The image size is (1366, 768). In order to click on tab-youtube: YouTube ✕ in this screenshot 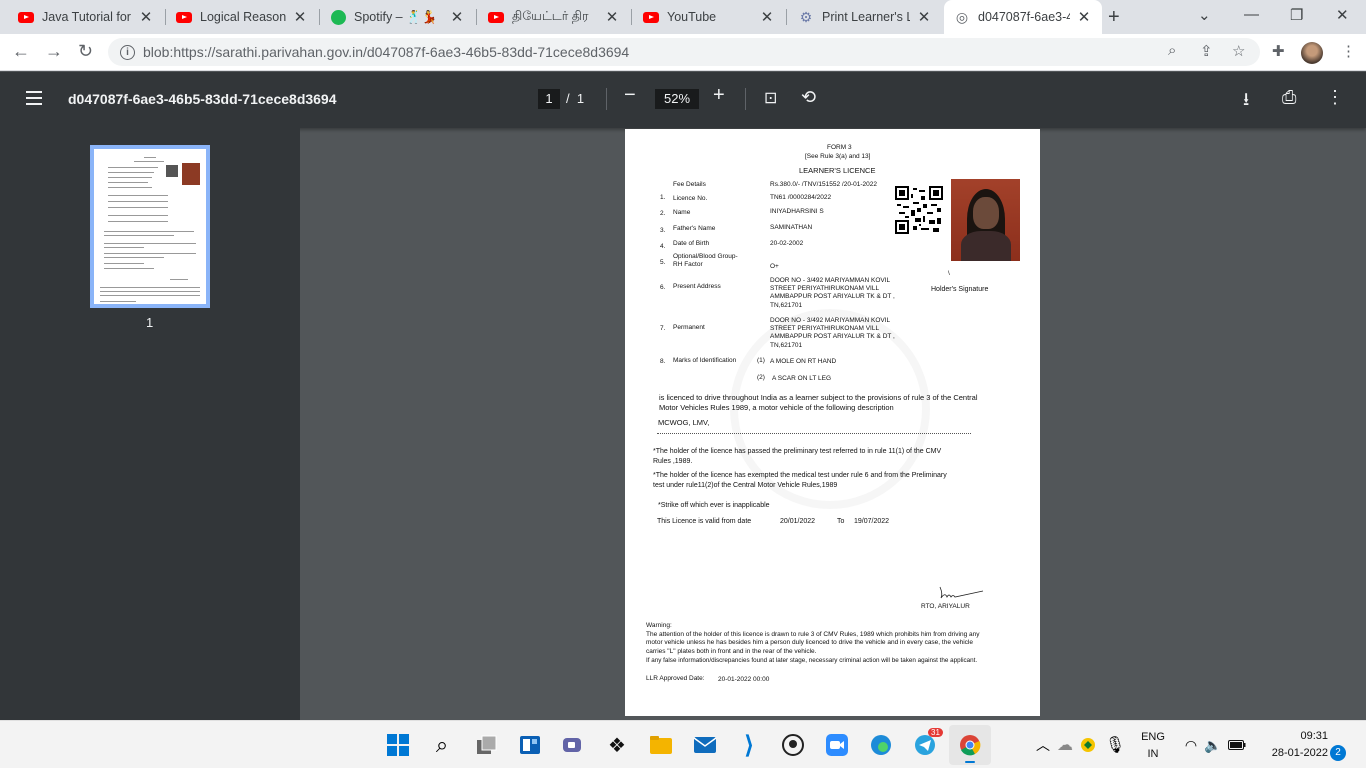, I will do `click(709, 17)`.